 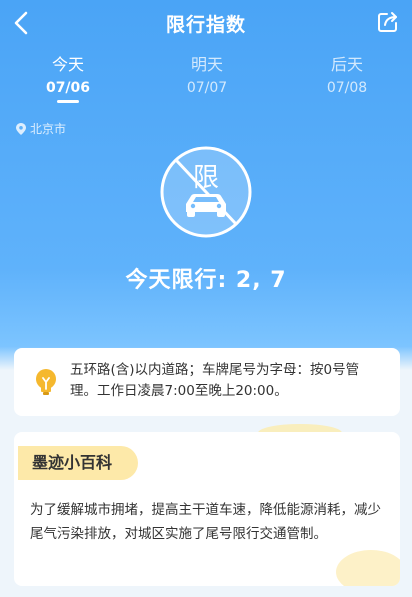 I want to click on badge-char: 限, so click(x=206, y=178).